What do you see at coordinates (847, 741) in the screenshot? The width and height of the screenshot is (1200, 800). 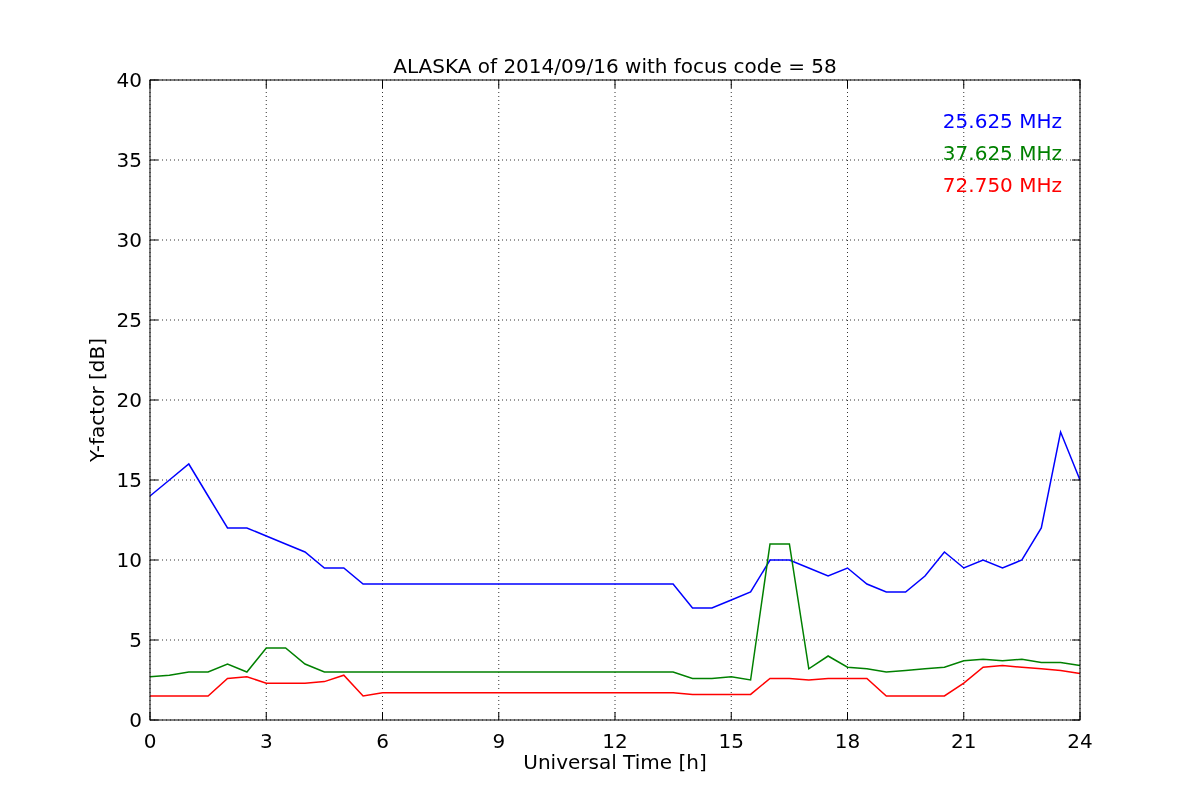 I see `tick-label: 18` at bounding box center [847, 741].